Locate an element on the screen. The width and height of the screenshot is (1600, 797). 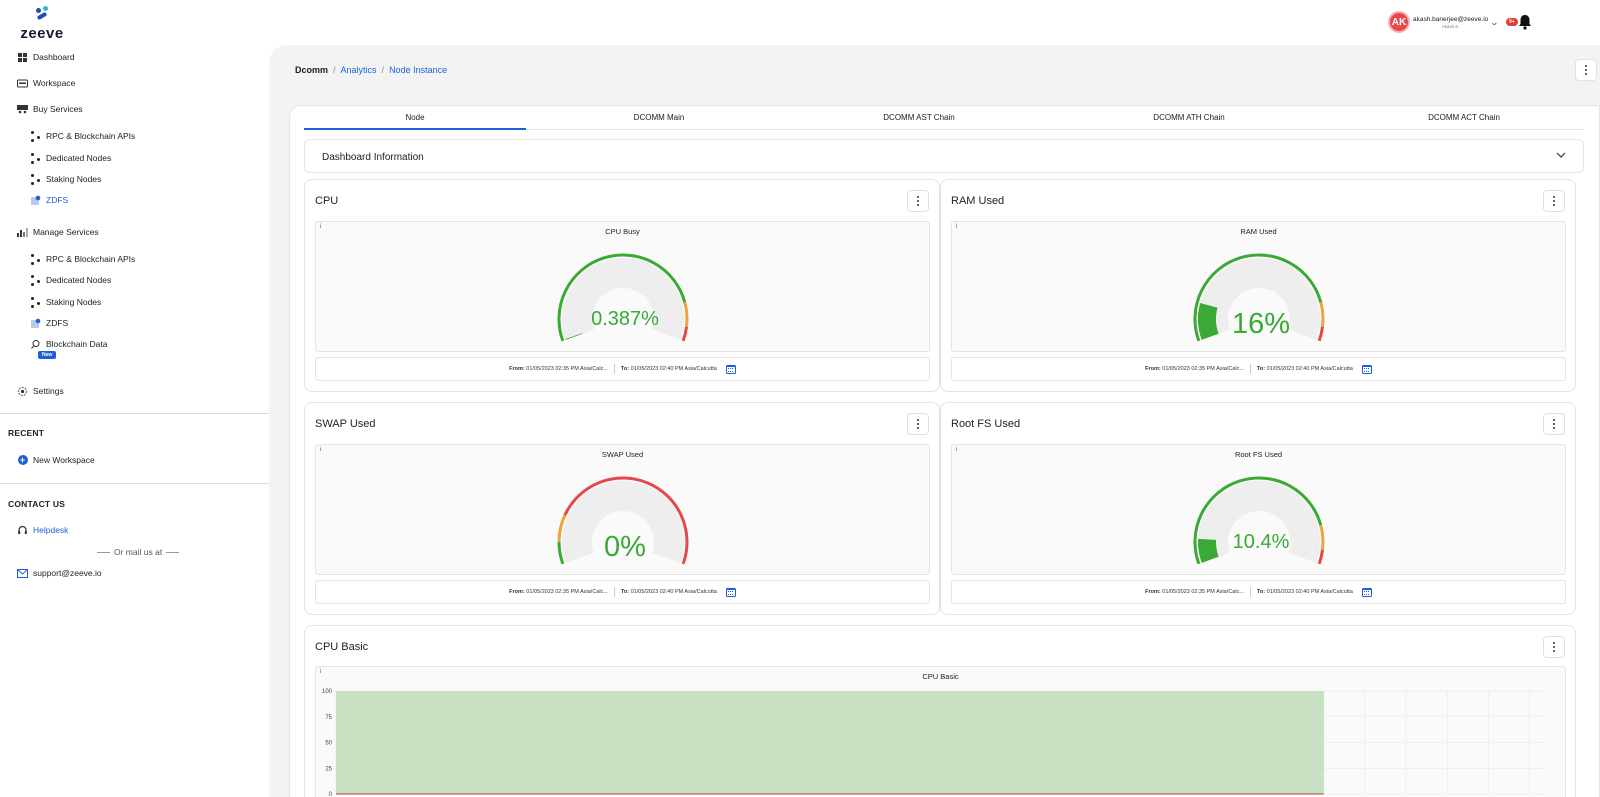
user-menu: AK akash.banerjee@zeeve.io Akash K. ⌄ 9+ is located at coordinates (1459, 22).